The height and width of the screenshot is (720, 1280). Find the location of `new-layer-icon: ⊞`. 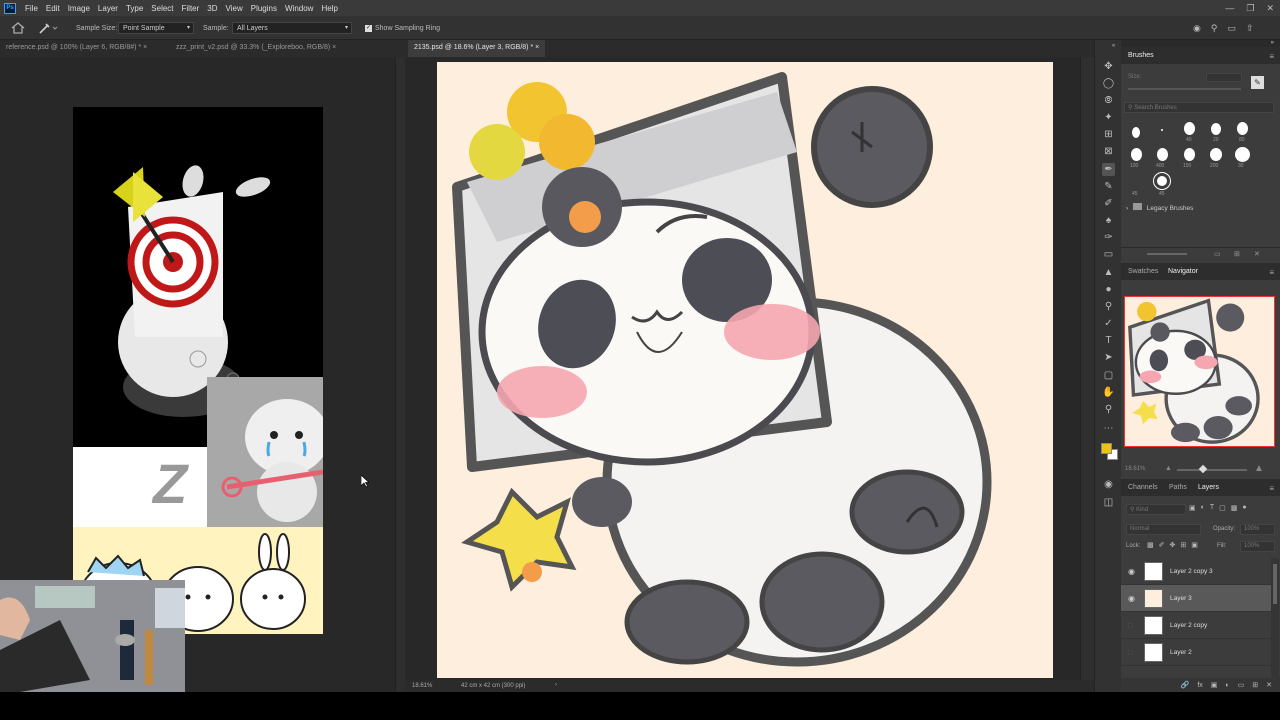

new-layer-icon: ⊞ is located at coordinates (1255, 685).